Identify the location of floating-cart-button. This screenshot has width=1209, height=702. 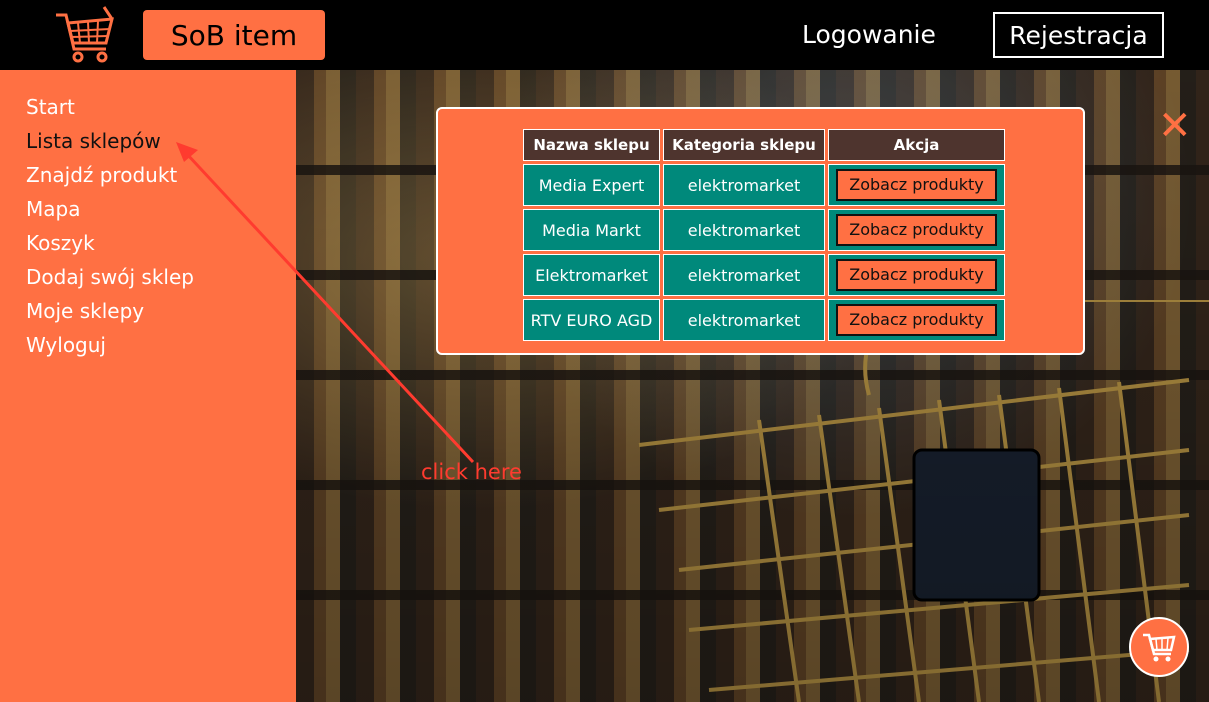
(1159, 647).